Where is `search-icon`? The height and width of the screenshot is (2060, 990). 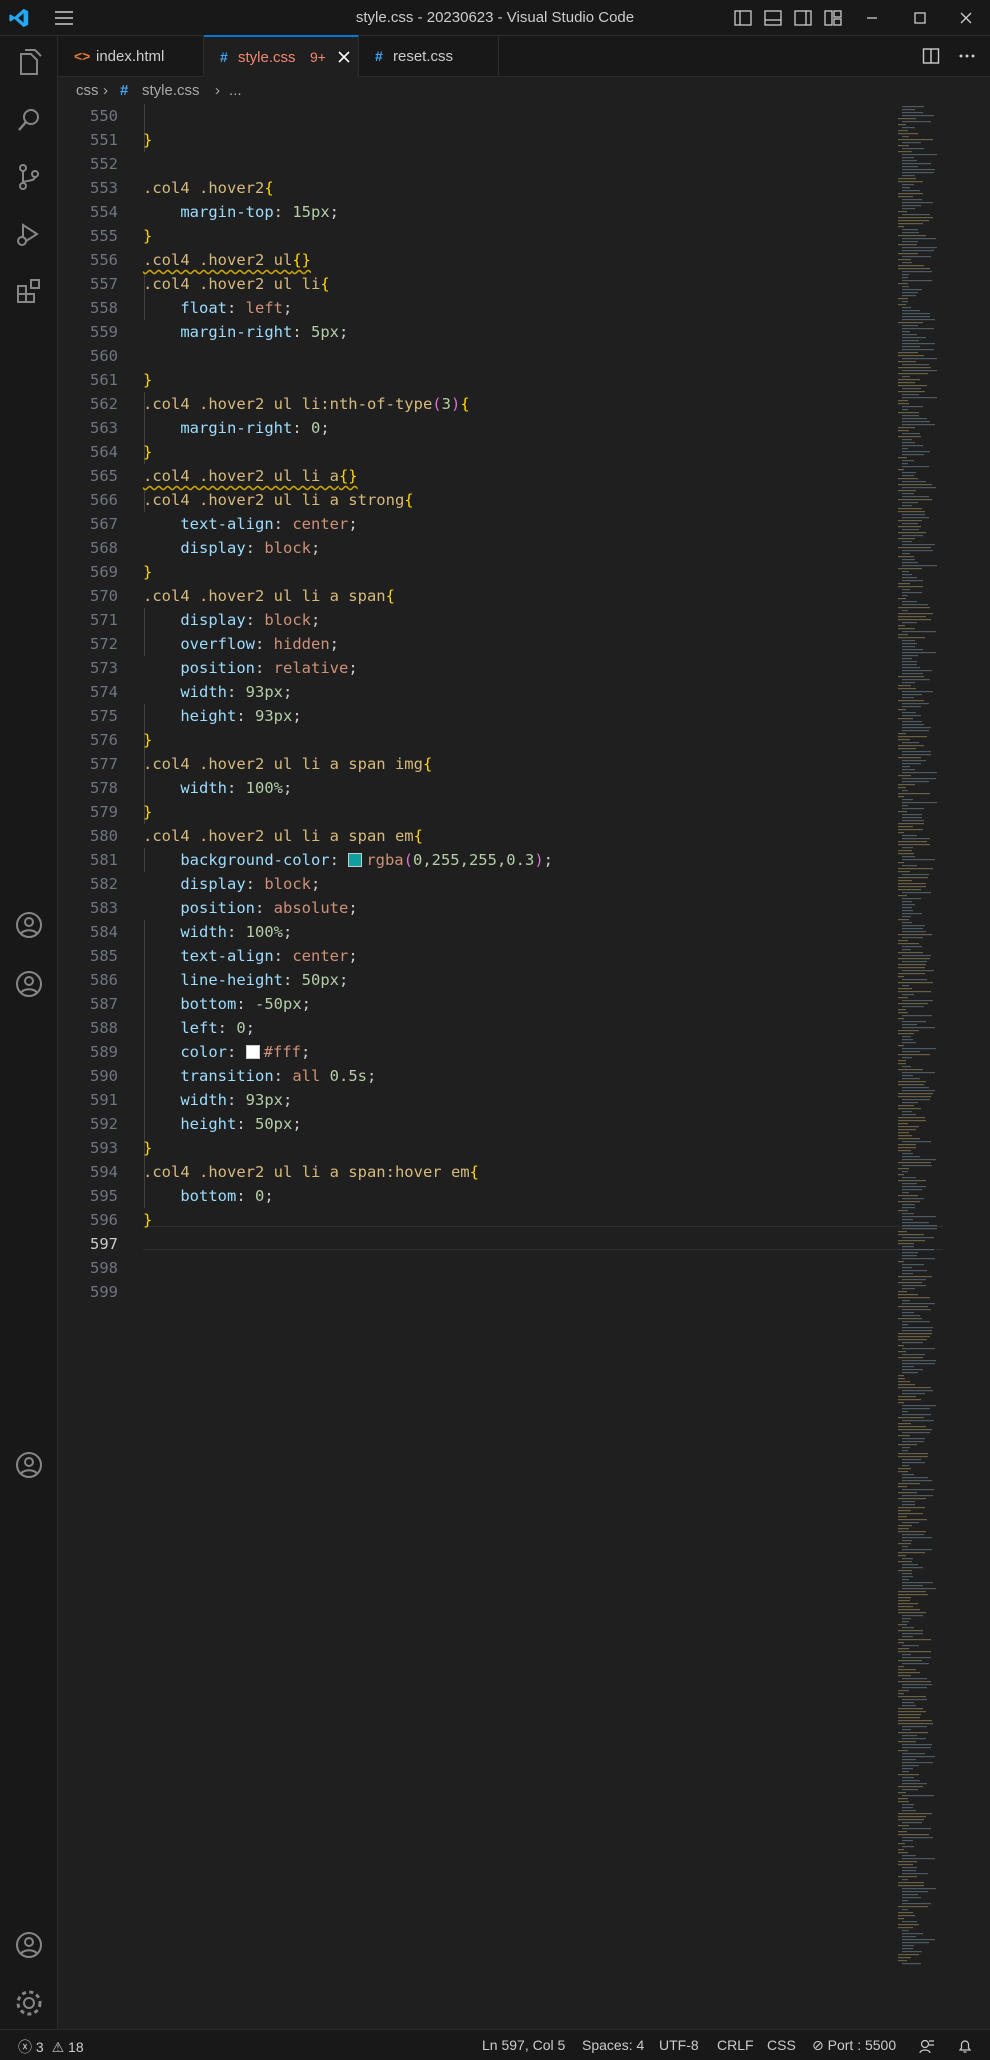
search-icon is located at coordinates (29, 120).